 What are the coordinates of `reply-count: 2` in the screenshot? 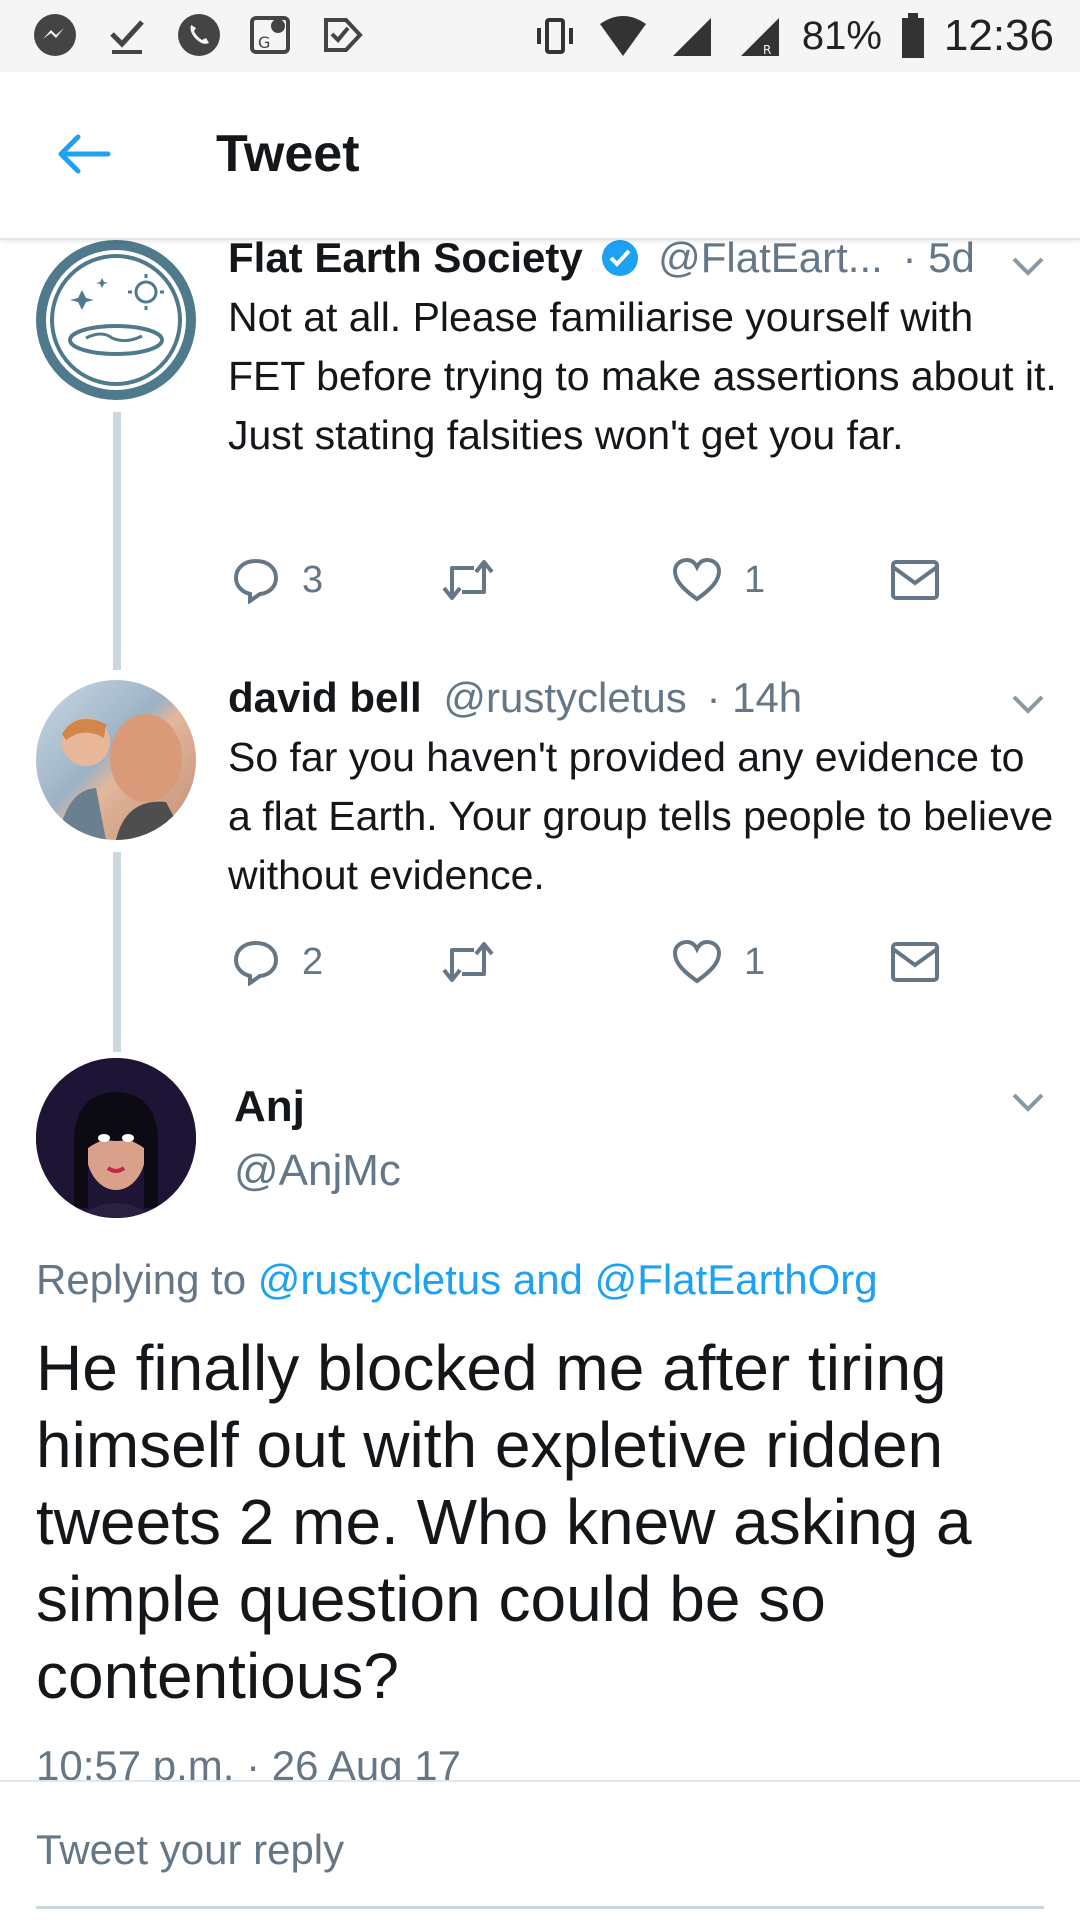 It's located at (313, 961).